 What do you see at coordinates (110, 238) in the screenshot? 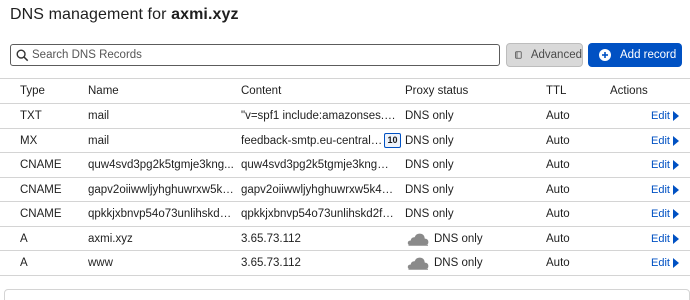
I see `record-name: axmi.xyz` at bounding box center [110, 238].